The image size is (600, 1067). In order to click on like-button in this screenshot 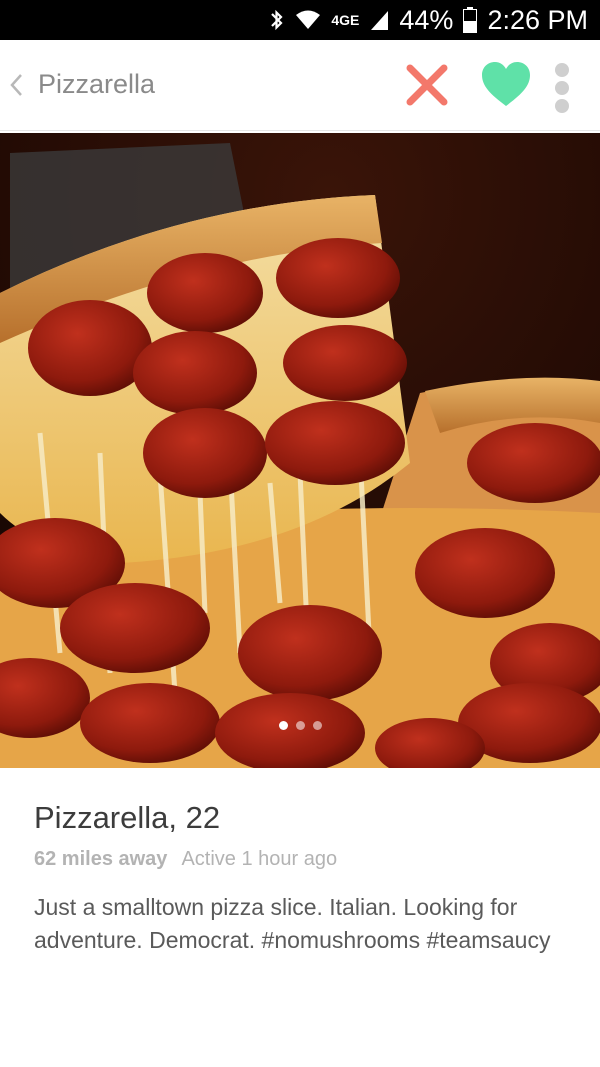, I will do `click(506, 85)`.